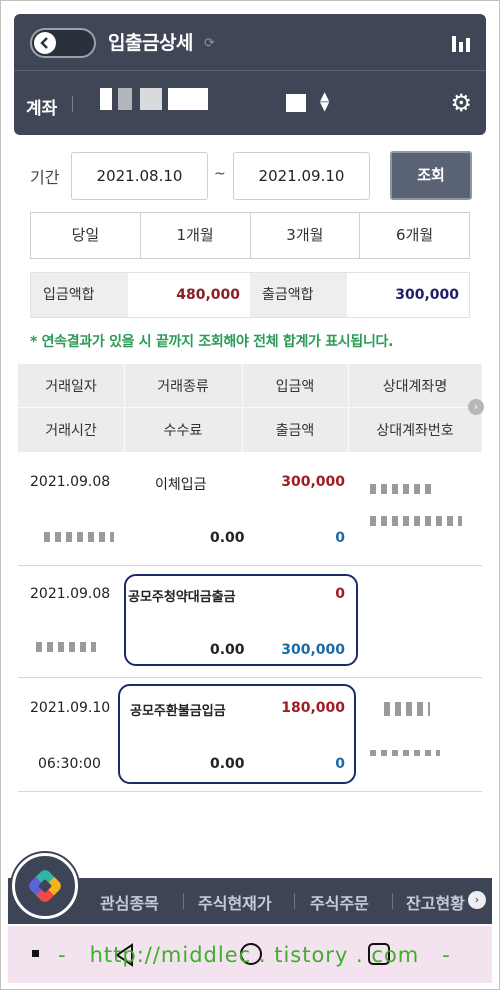  I want to click on period-label: 기간, so click(45, 177).